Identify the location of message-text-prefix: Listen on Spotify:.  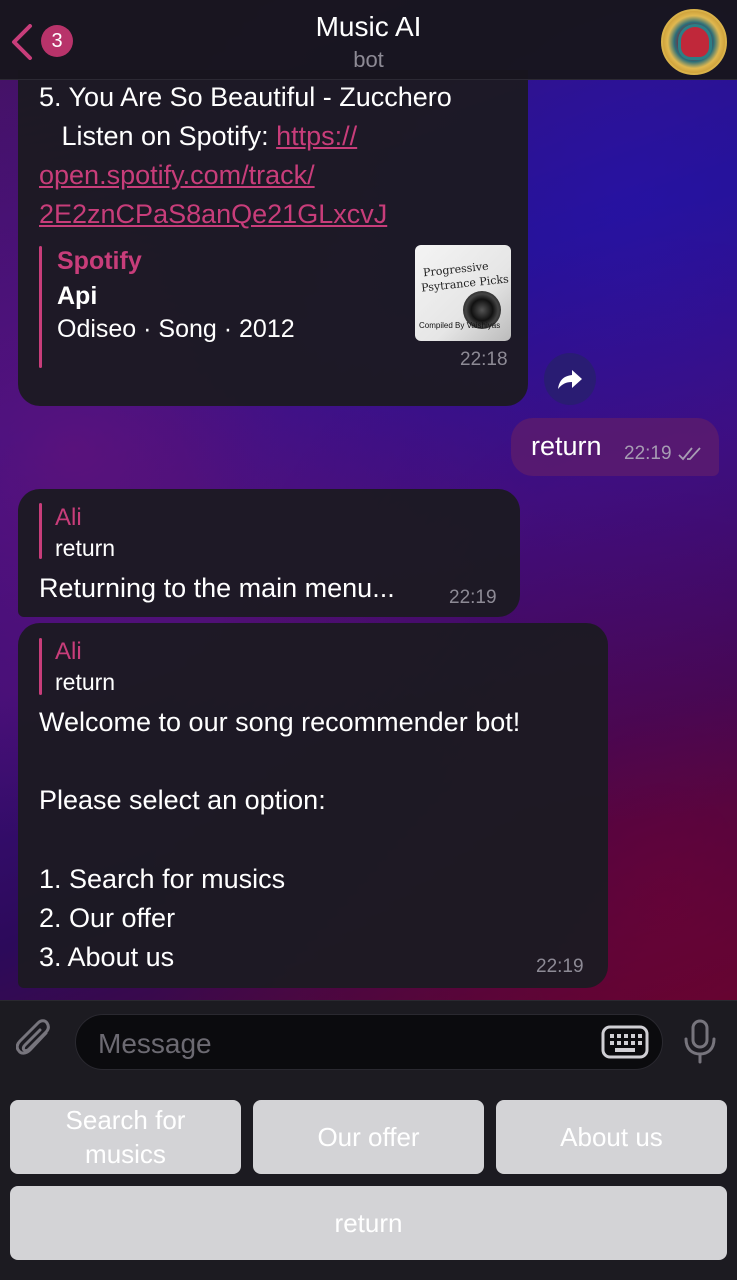
(158, 136).